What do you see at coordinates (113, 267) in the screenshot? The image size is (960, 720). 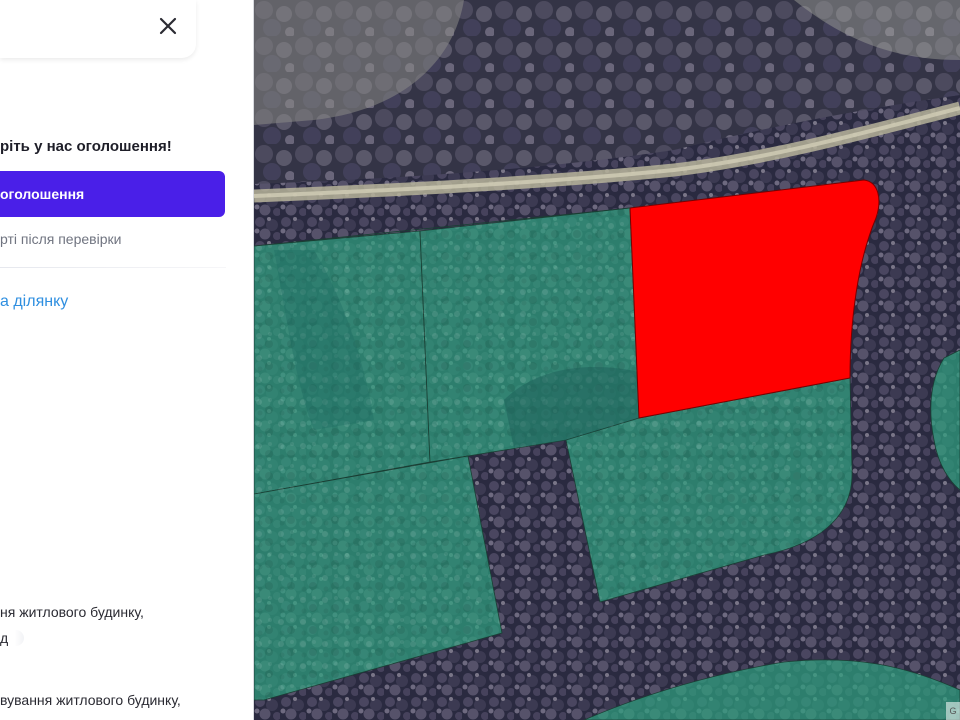 I see `divider` at bounding box center [113, 267].